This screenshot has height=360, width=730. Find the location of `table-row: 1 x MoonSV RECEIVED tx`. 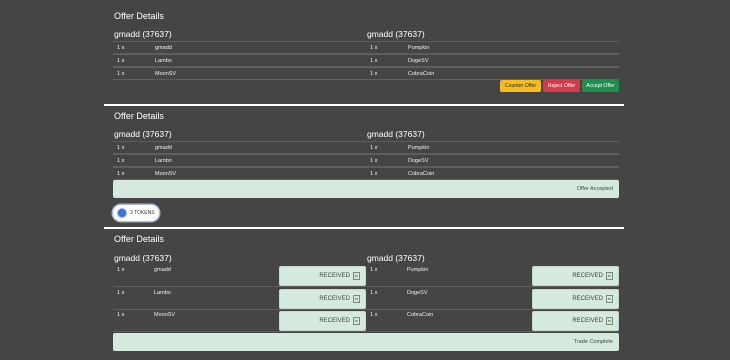

table-row: 1 x MoonSV RECEIVED tx is located at coordinates (239, 321).